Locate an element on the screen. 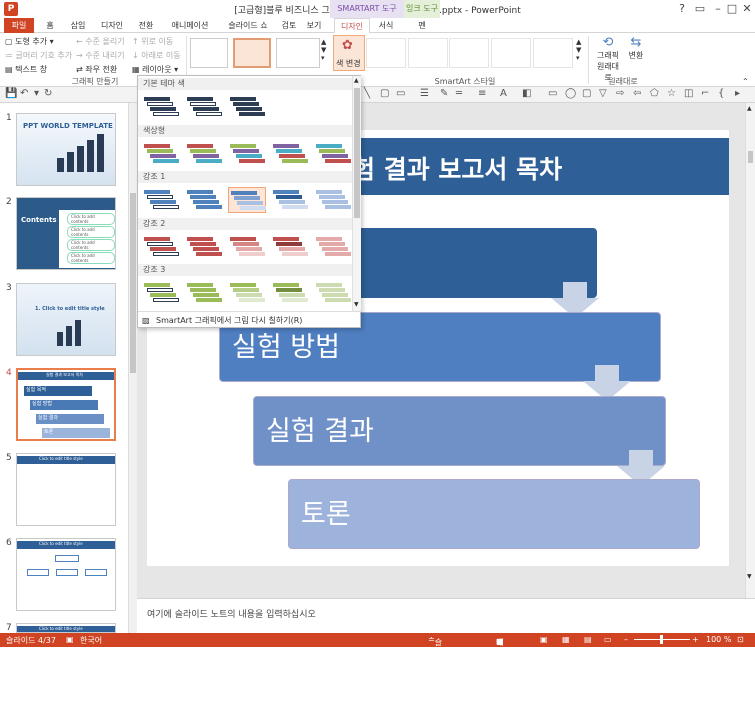 The height and width of the screenshot is (703, 755). slide-thumb-6: Click to edit title style is located at coordinates (66, 574).